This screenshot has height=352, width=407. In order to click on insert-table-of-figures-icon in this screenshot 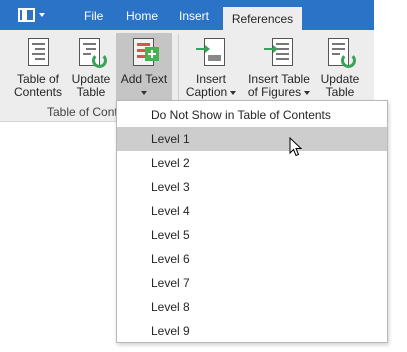, I will do `click(279, 52)`.